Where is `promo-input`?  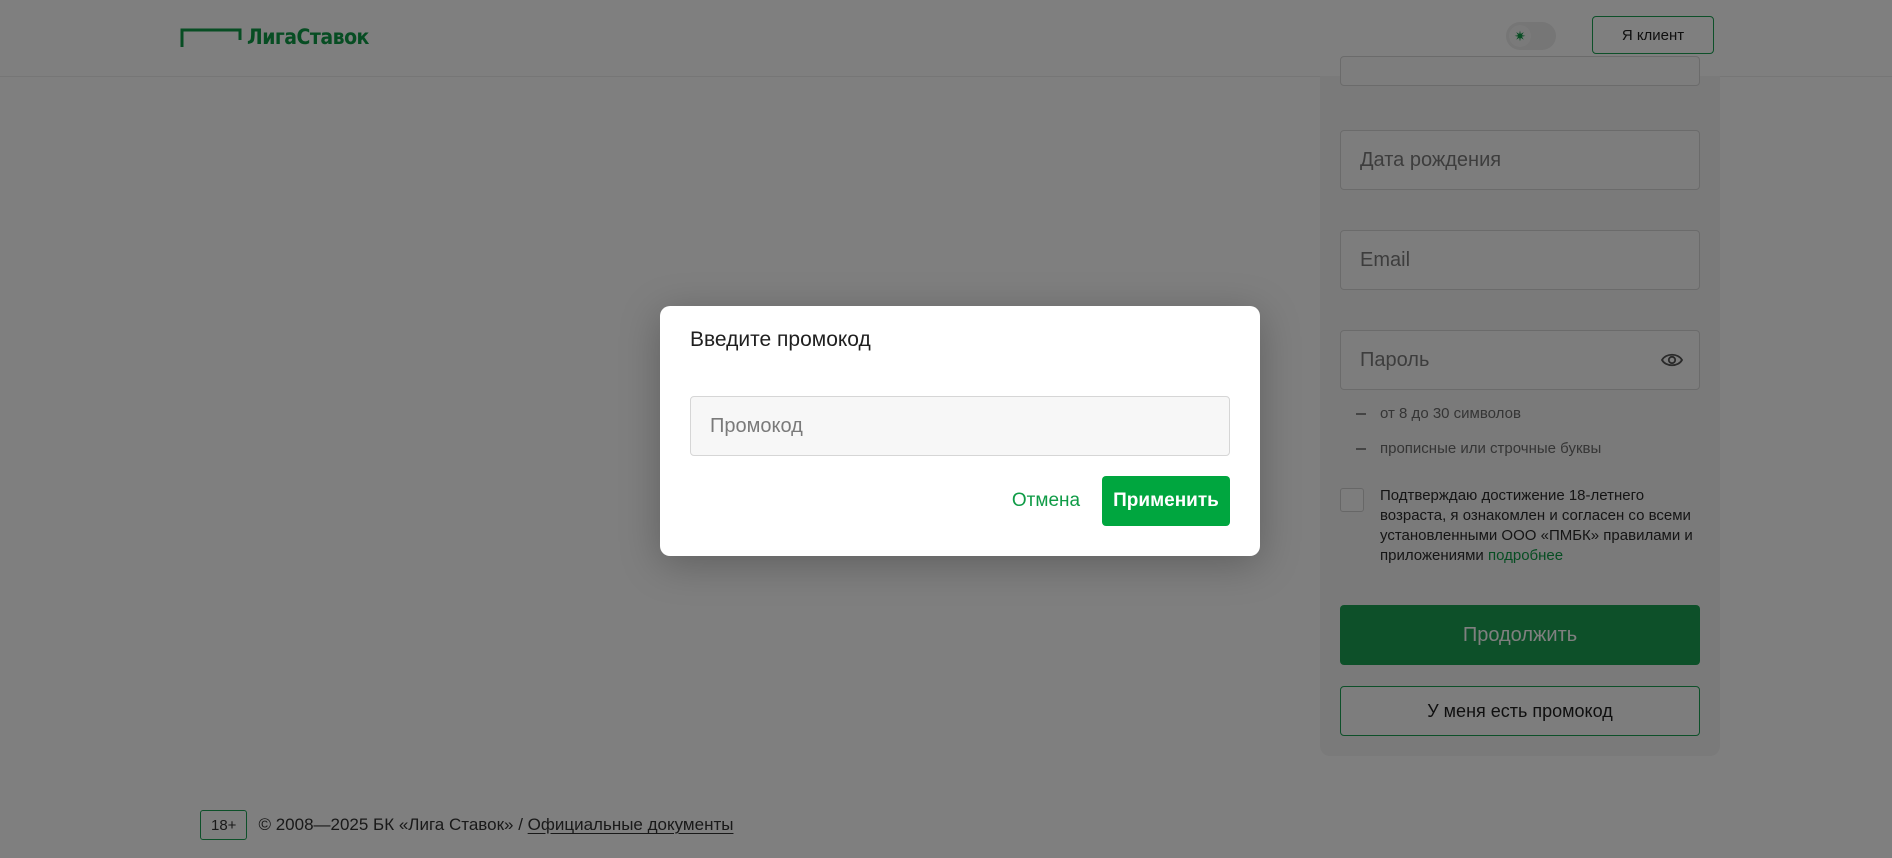
promo-input is located at coordinates (960, 426).